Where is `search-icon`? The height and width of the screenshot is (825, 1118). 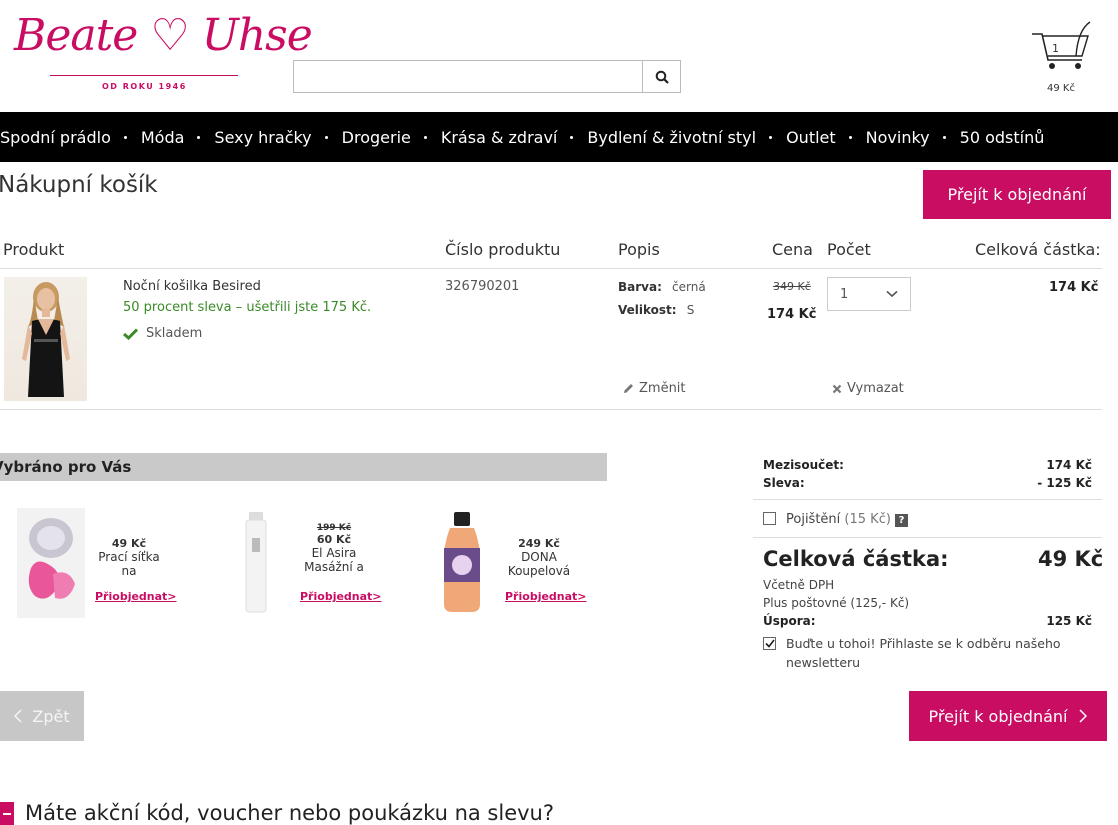
search-icon is located at coordinates (662, 77).